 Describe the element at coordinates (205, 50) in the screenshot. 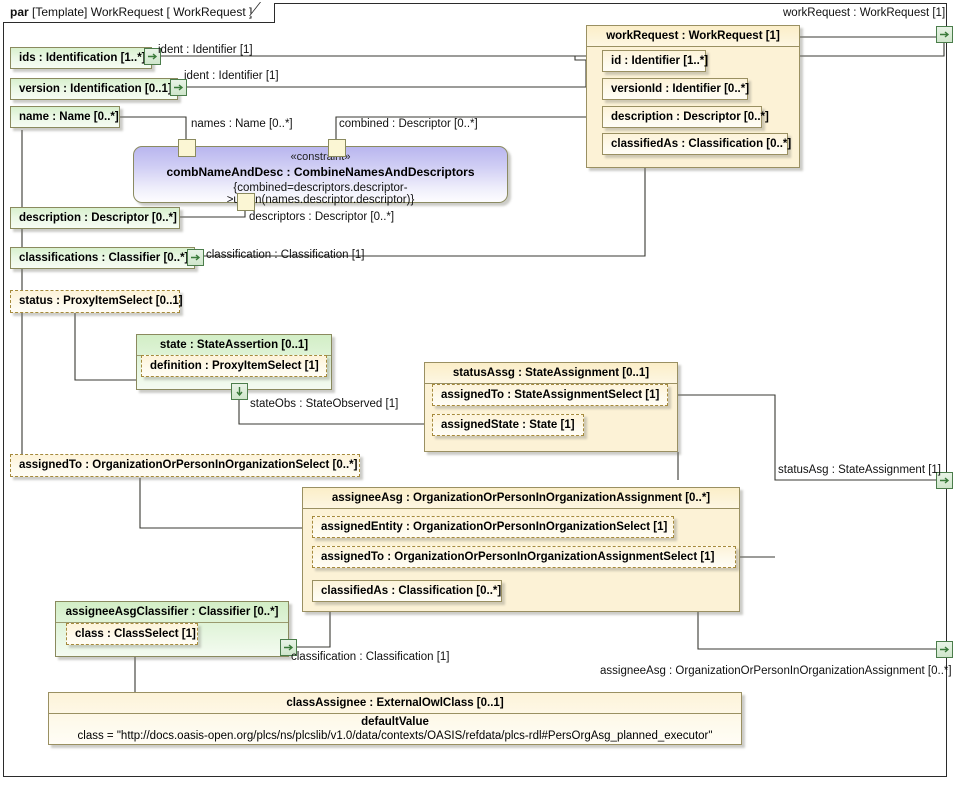

I see `label-ident-ids: ident : Identifier [1]` at that location.